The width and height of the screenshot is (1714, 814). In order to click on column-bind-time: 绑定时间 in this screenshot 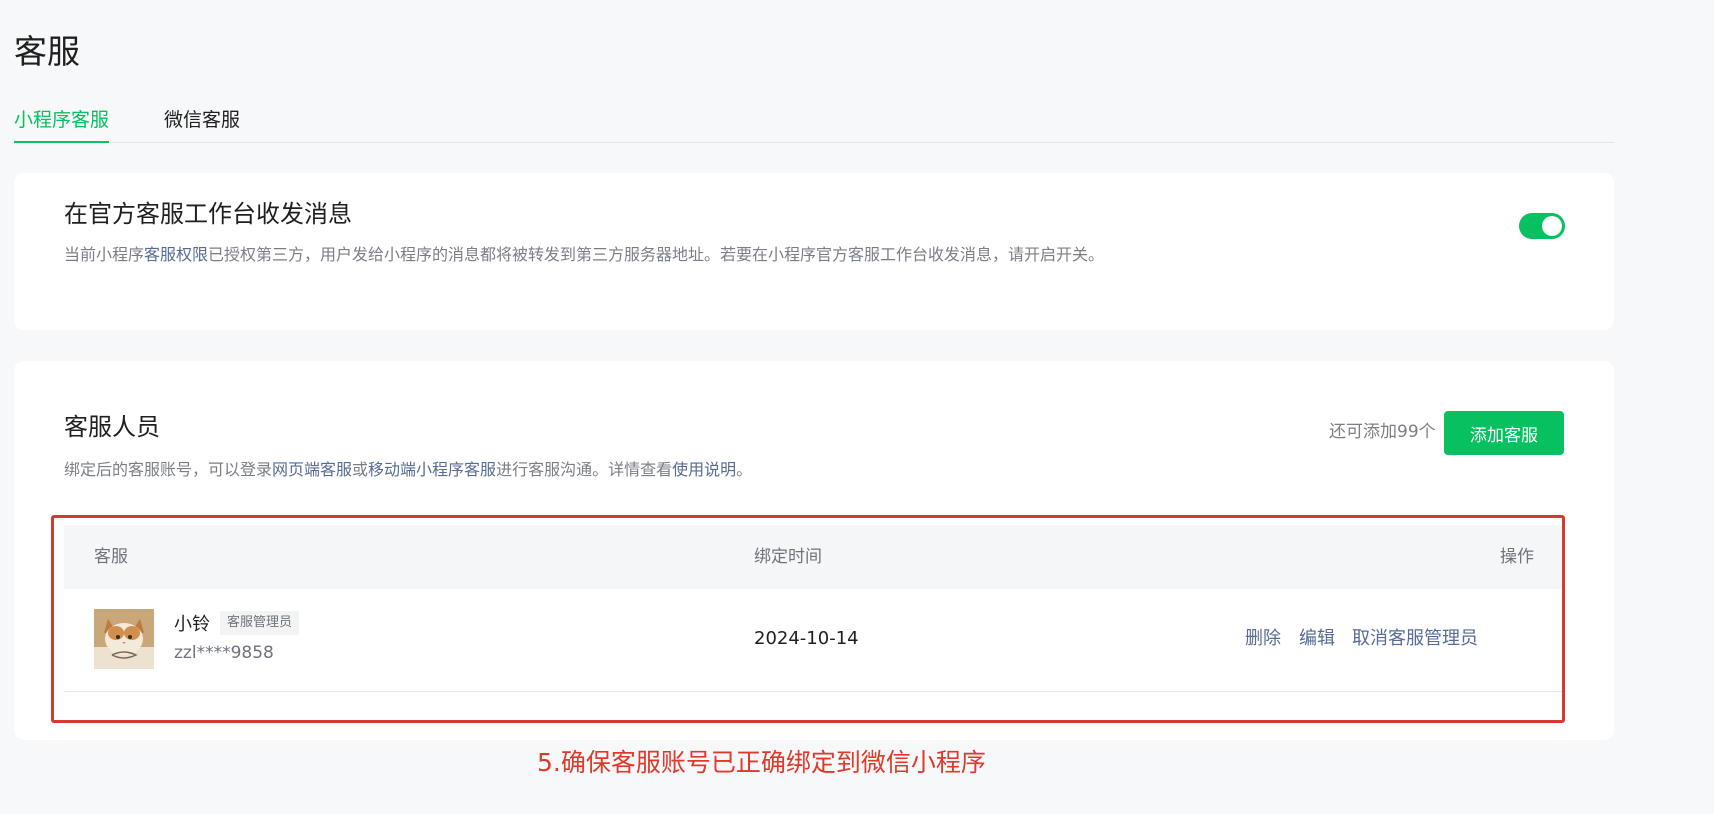, I will do `click(788, 557)`.